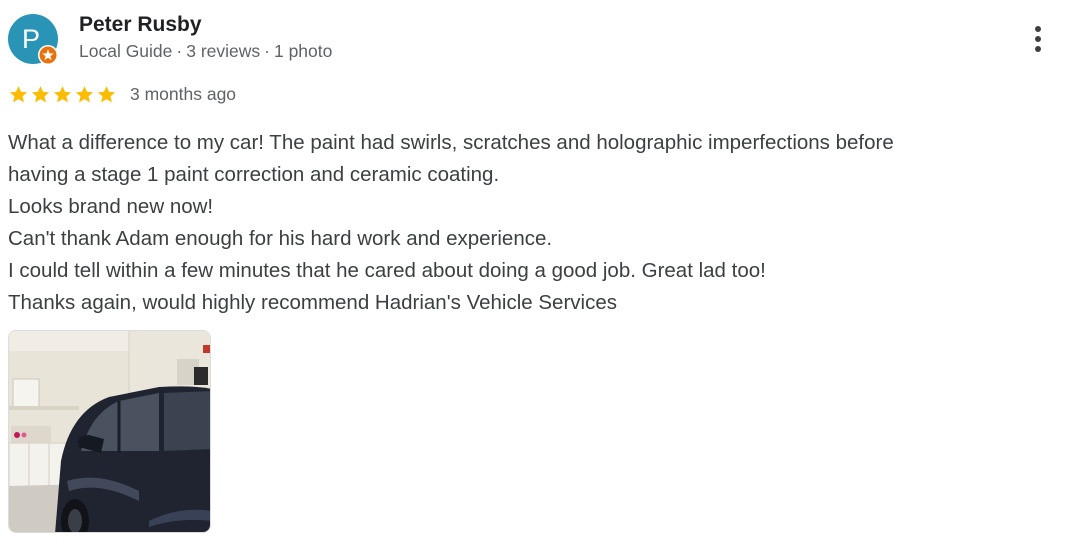  What do you see at coordinates (111, 206) in the screenshot?
I see `review-text-line: Looks brand new now!` at bounding box center [111, 206].